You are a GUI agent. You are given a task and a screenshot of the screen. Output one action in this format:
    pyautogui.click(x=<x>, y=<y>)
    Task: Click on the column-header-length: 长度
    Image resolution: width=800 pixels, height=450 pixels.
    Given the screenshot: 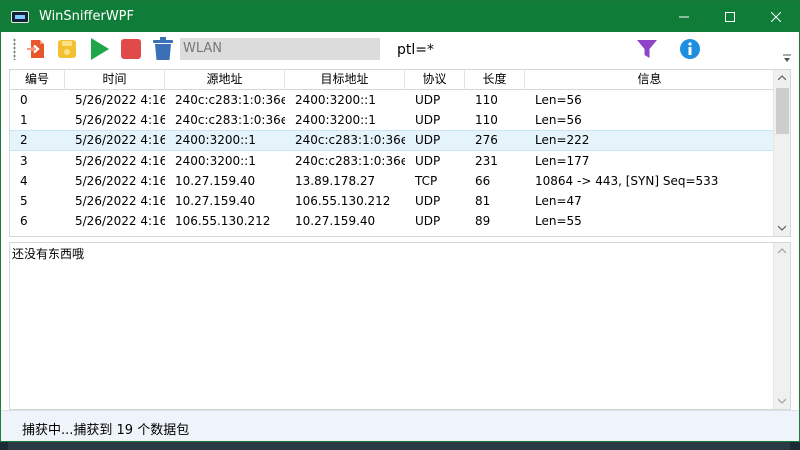 What is the action you would take?
    pyautogui.click(x=495, y=80)
    